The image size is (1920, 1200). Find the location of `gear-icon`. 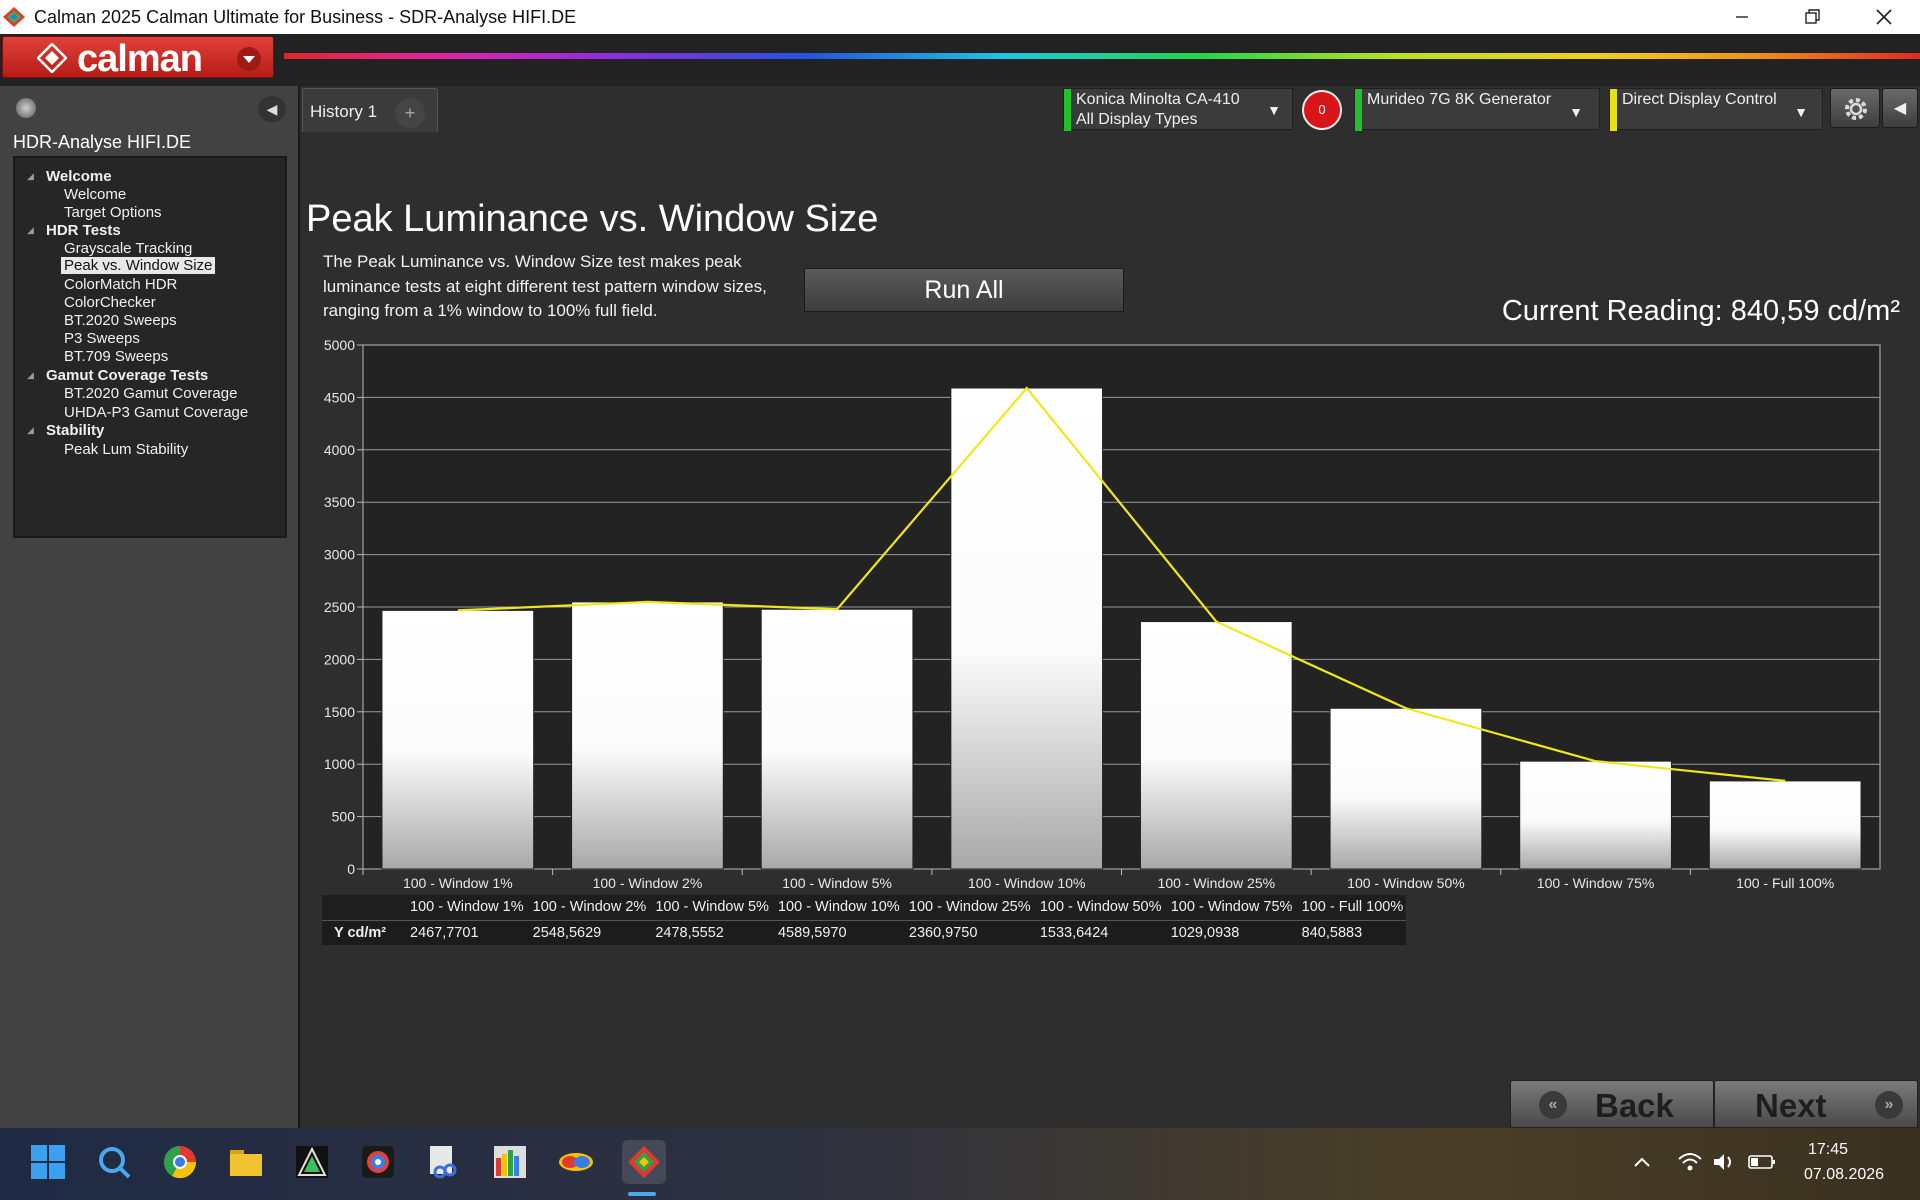

gear-icon is located at coordinates (1856, 109).